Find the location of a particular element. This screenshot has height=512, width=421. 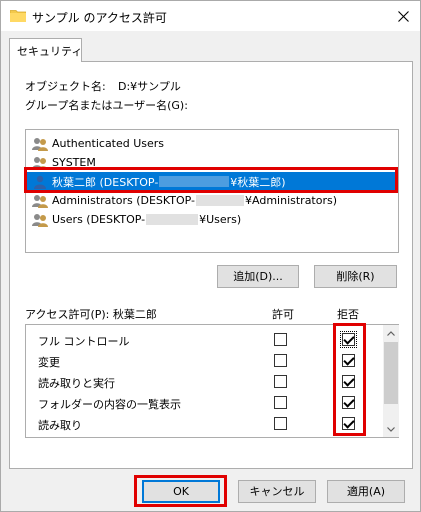

permission-name: フォルダーの内容の一覧表示 is located at coordinates (109, 404).